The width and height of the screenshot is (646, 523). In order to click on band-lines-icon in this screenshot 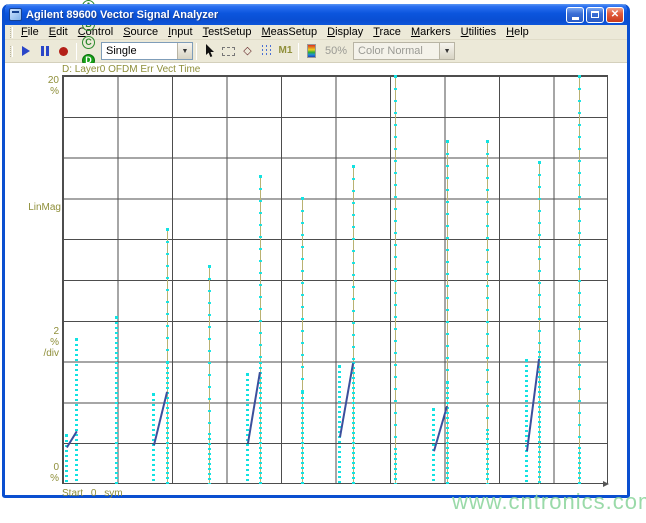, I will do `click(266, 51)`.